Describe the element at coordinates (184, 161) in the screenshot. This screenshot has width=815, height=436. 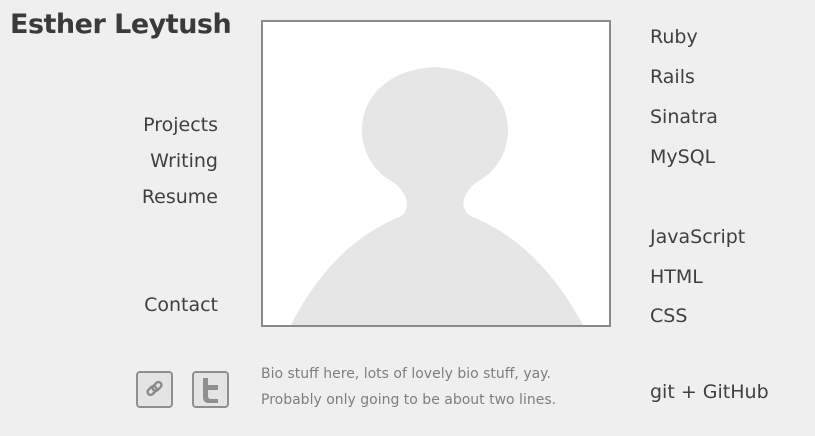
I see `nav-writing-link: Writing` at that location.